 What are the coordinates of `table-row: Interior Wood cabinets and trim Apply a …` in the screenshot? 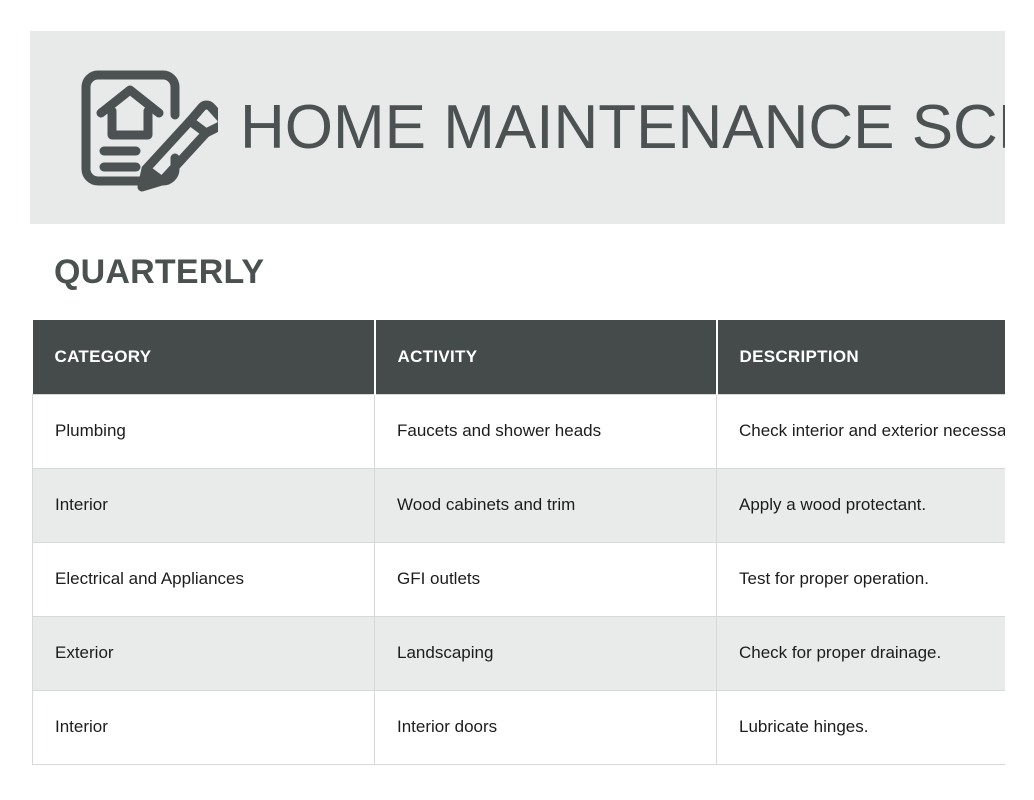 It's located at (518, 505).